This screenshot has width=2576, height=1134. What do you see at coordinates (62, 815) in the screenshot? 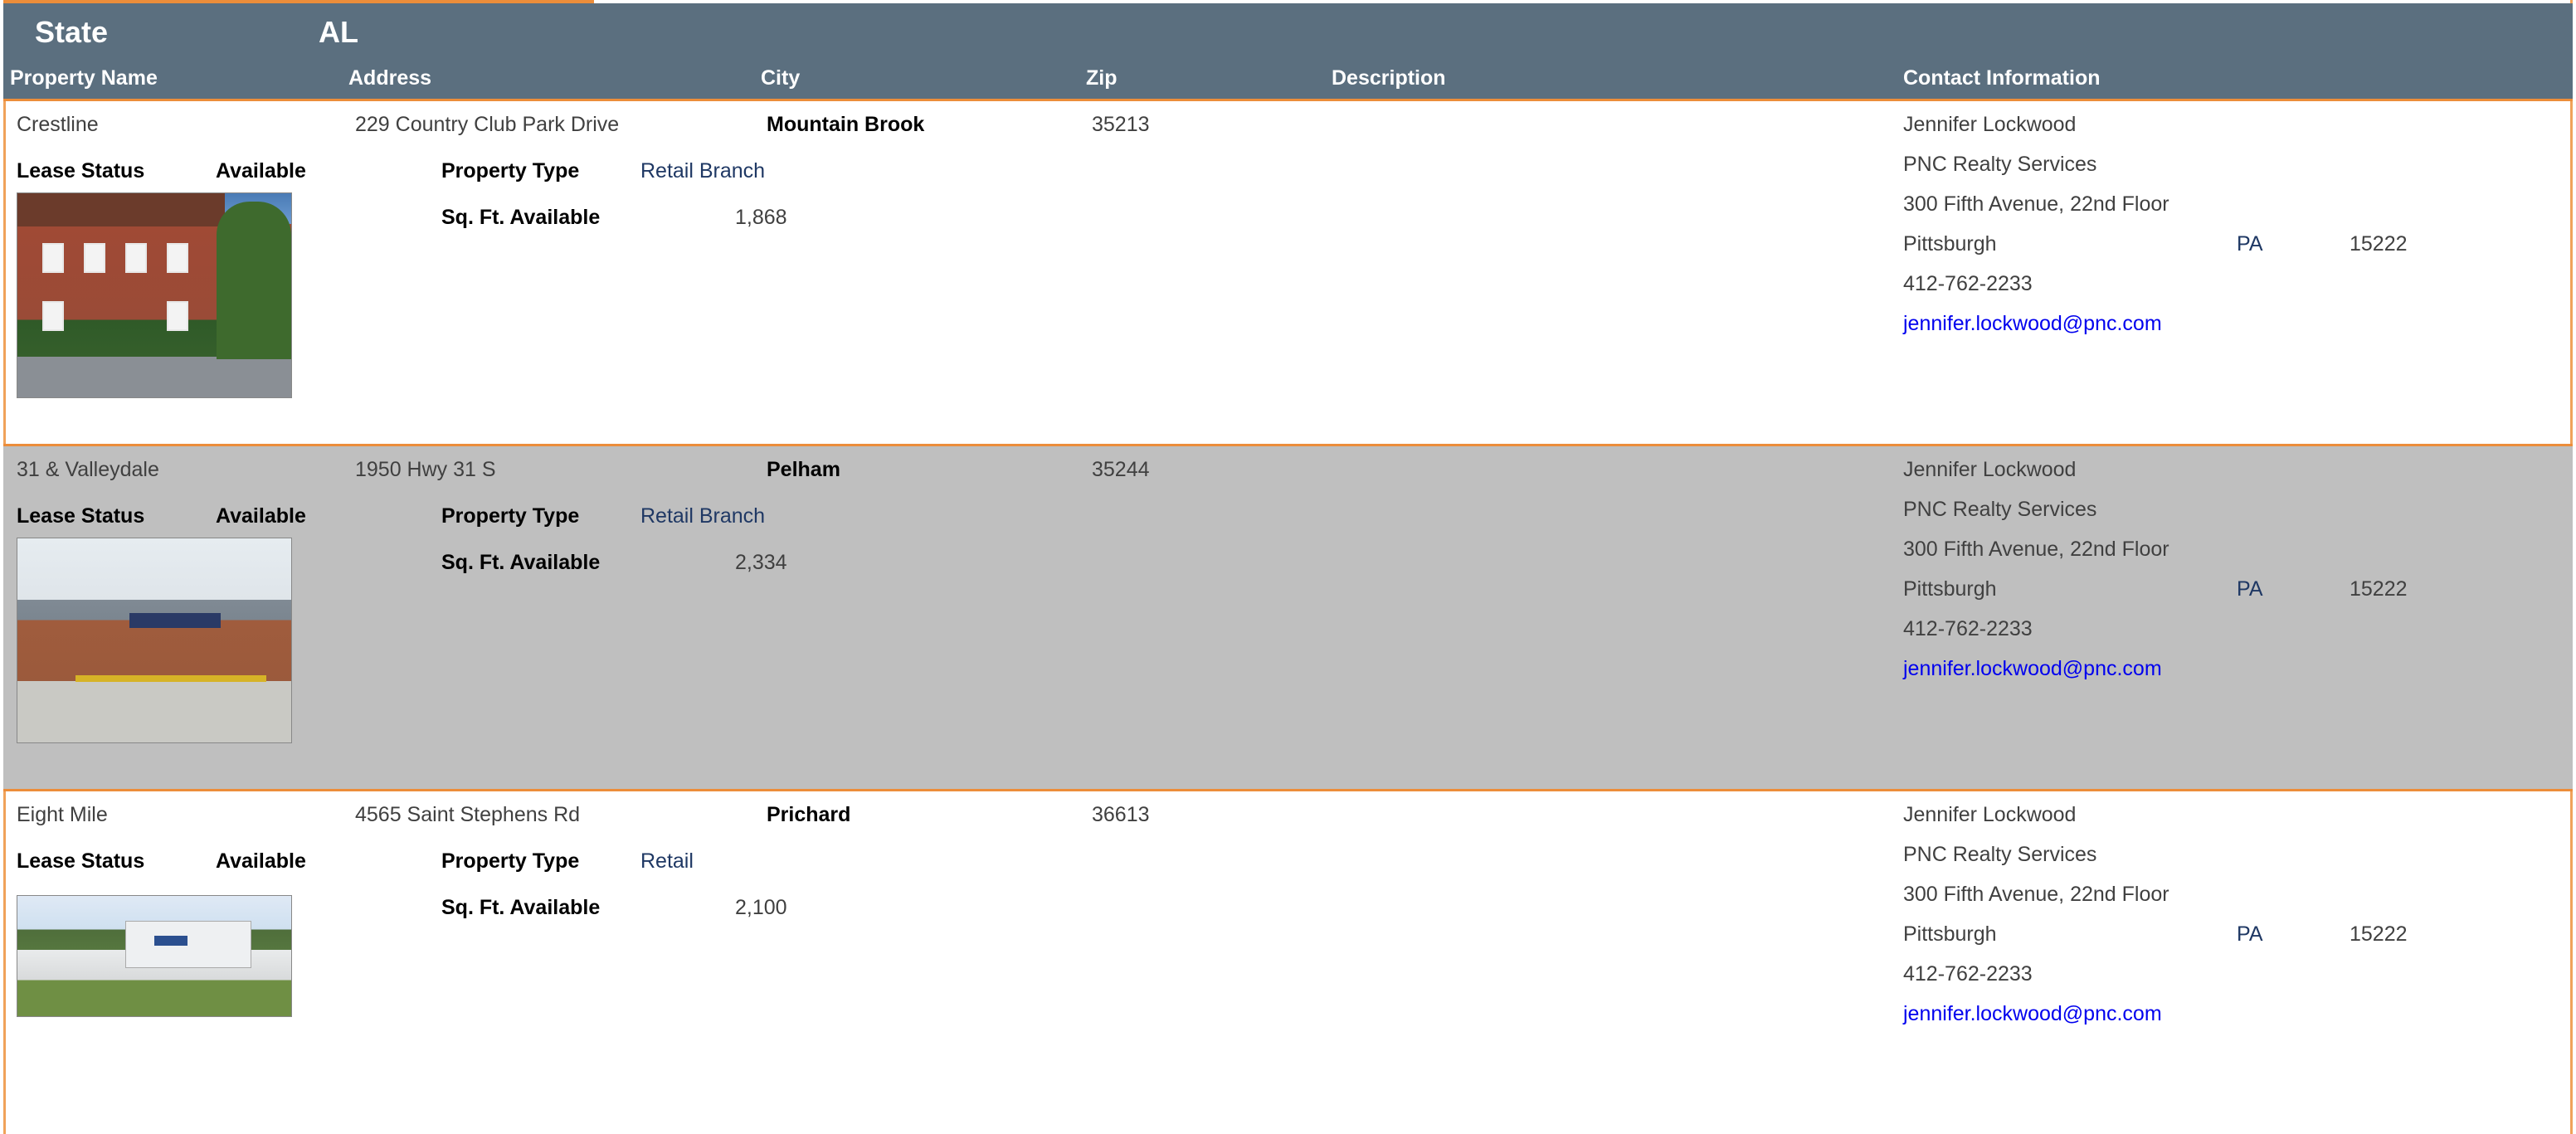
I see `property-name: Eight Mile` at bounding box center [62, 815].